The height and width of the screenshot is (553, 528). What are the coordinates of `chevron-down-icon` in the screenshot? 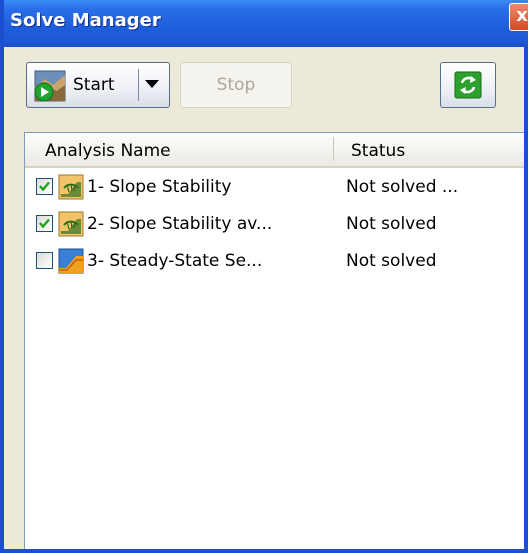 It's located at (152, 84).